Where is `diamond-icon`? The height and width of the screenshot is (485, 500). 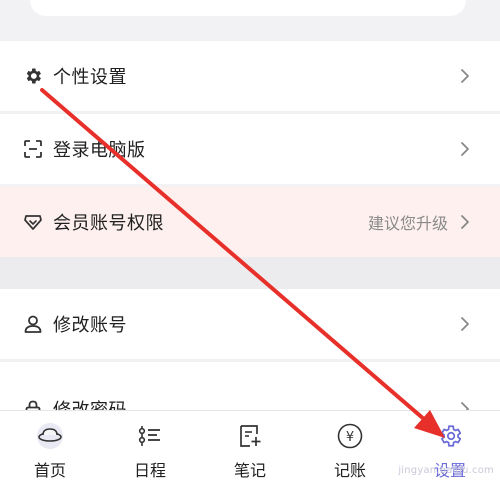
diamond-icon is located at coordinates (33, 222).